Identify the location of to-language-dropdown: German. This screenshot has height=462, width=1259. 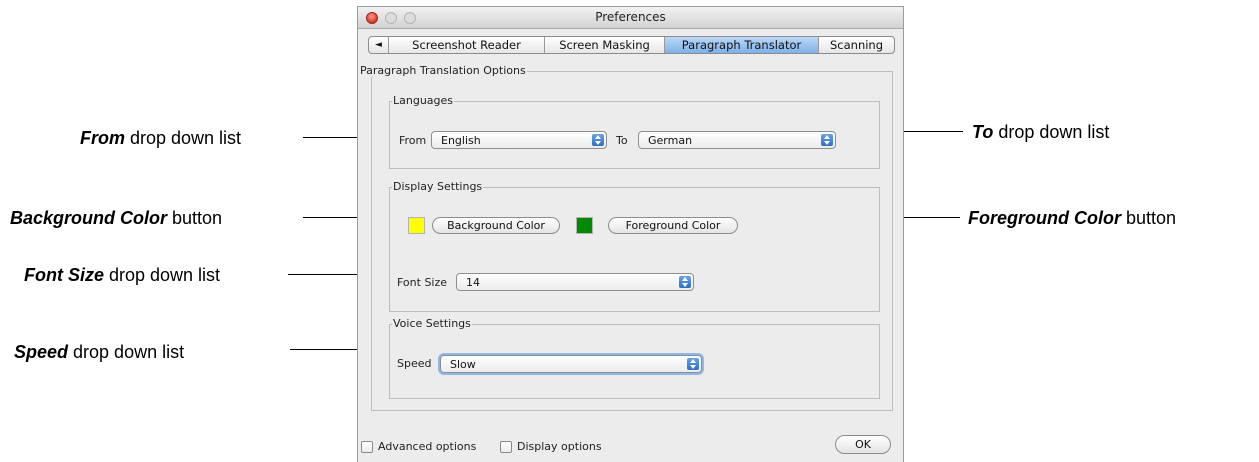
(737, 140).